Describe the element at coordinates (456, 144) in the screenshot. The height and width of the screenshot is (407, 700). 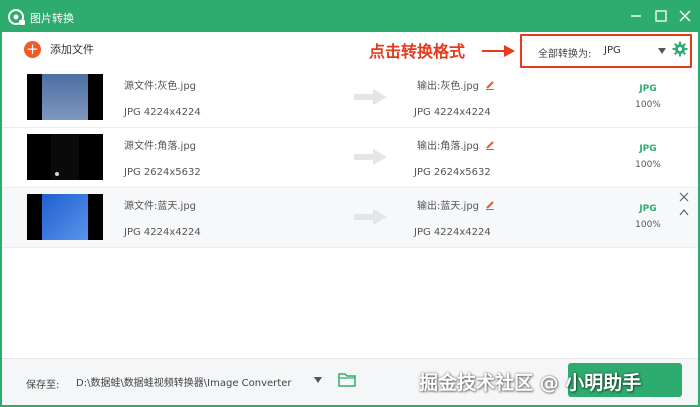
I see `output-file-name: 输出:角落.jpg` at that location.